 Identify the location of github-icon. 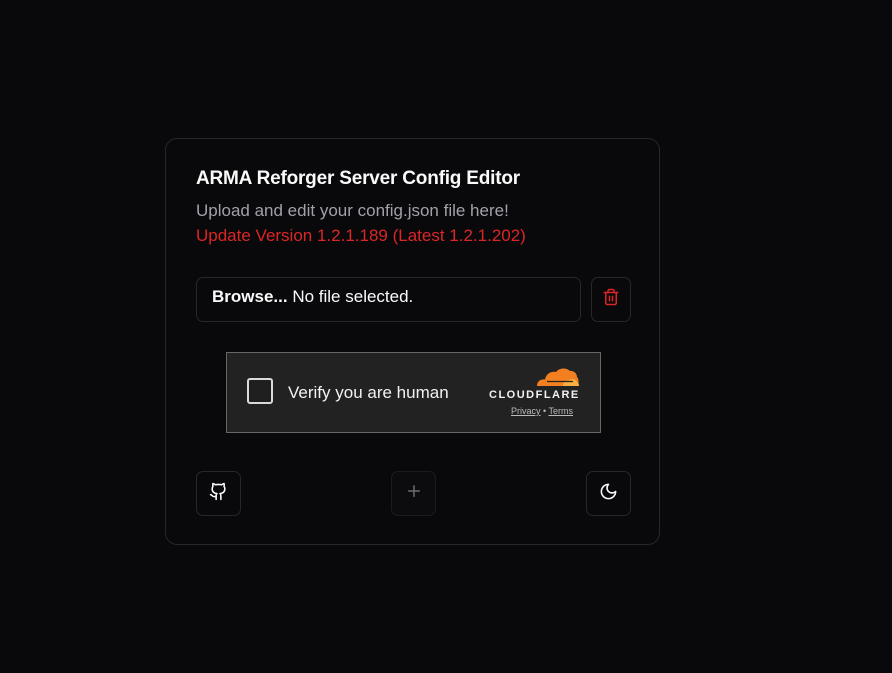
(218, 494).